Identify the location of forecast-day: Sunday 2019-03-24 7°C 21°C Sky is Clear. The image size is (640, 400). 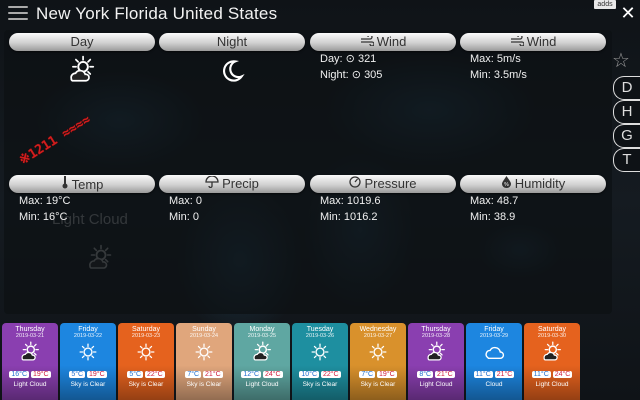
(204, 361).